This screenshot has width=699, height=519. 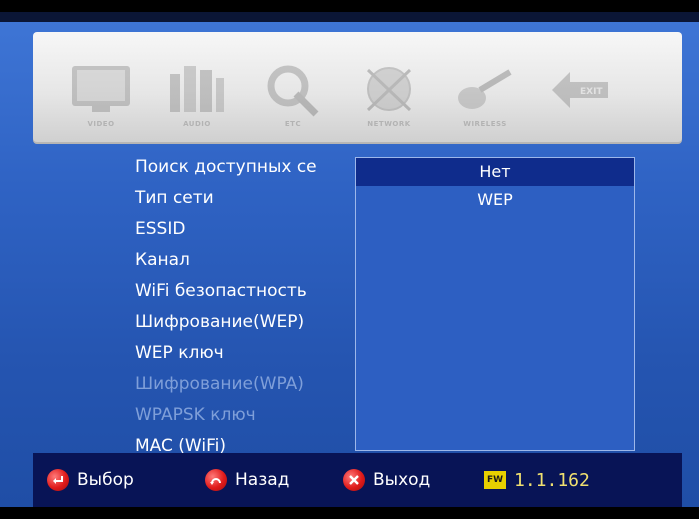 What do you see at coordinates (552, 480) in the screenshot?
I see `fw-version: 1.1.162` at bounding box center [552, 480].